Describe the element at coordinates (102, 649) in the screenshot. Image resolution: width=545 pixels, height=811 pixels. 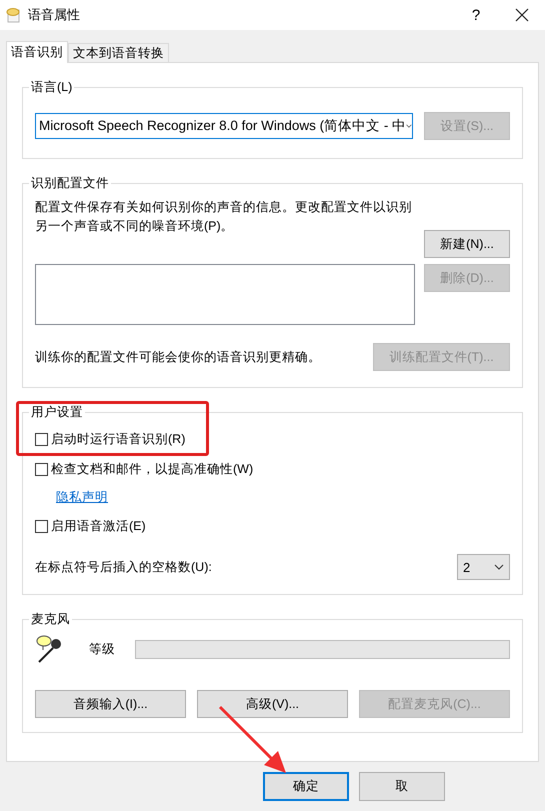
I see `level-label: 等级` at that location.